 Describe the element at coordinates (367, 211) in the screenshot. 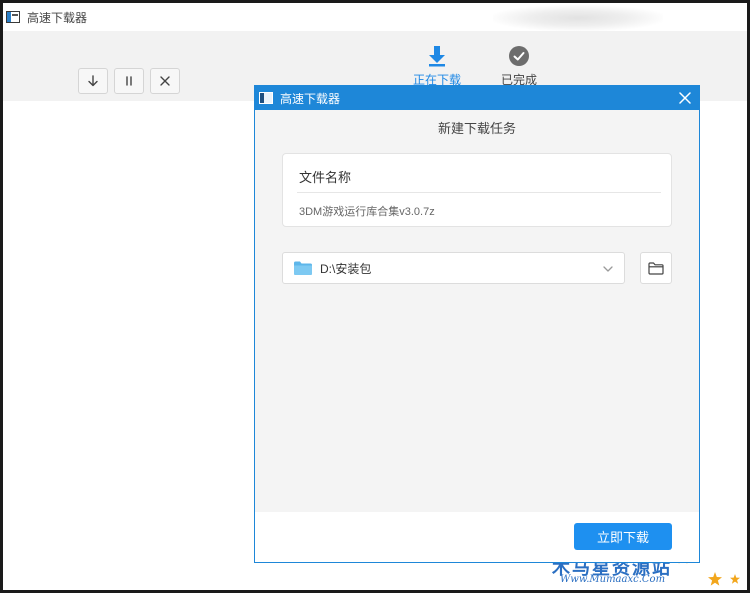

I see `file-name-value: 3DM游戏运行库合集v3.0.7z` at that location.